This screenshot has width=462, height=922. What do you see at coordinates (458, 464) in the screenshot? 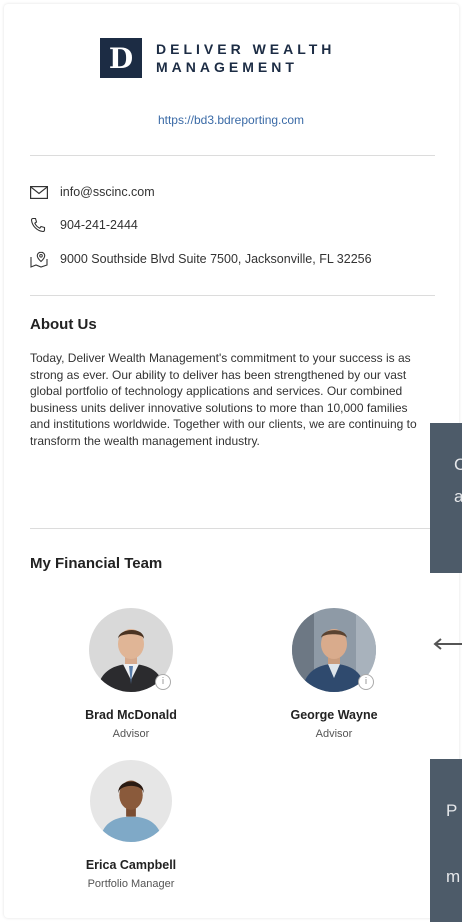
I see `tooltip-text-1: C` at bounding box center [458, 464].